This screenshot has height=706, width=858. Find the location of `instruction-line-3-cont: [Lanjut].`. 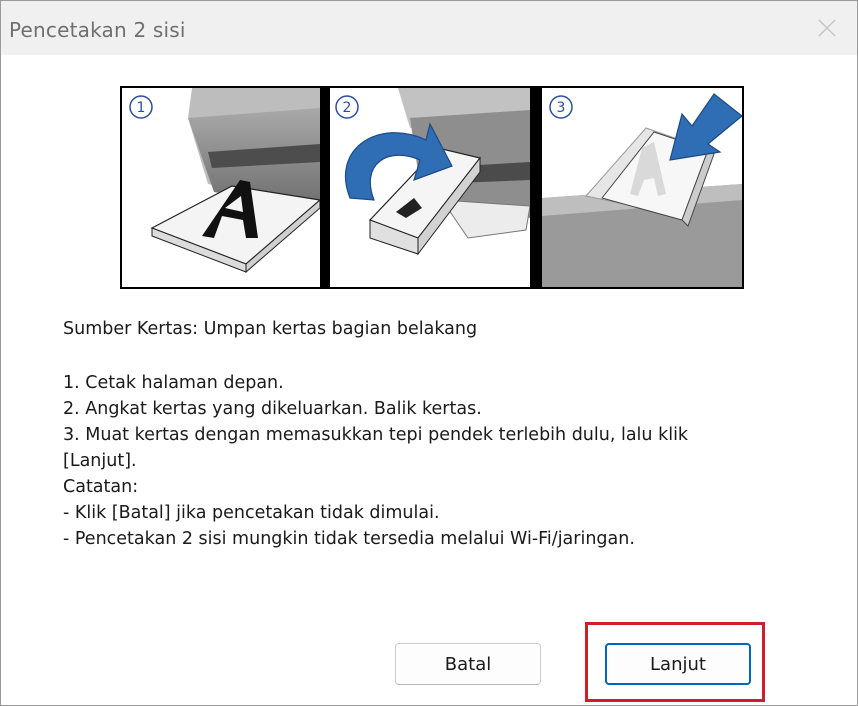

instruction-line-3-cont: [Lanjut]. is located at coordinates (100, 461).